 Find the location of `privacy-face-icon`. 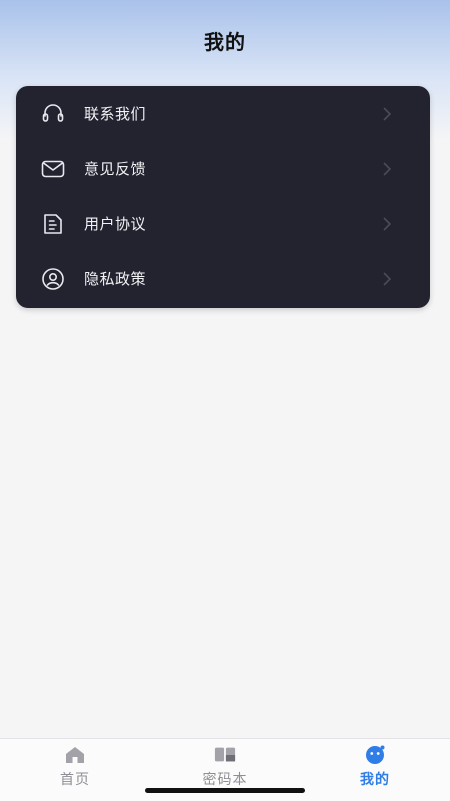

privacy-face-icon is located at coordinates (53, 279).